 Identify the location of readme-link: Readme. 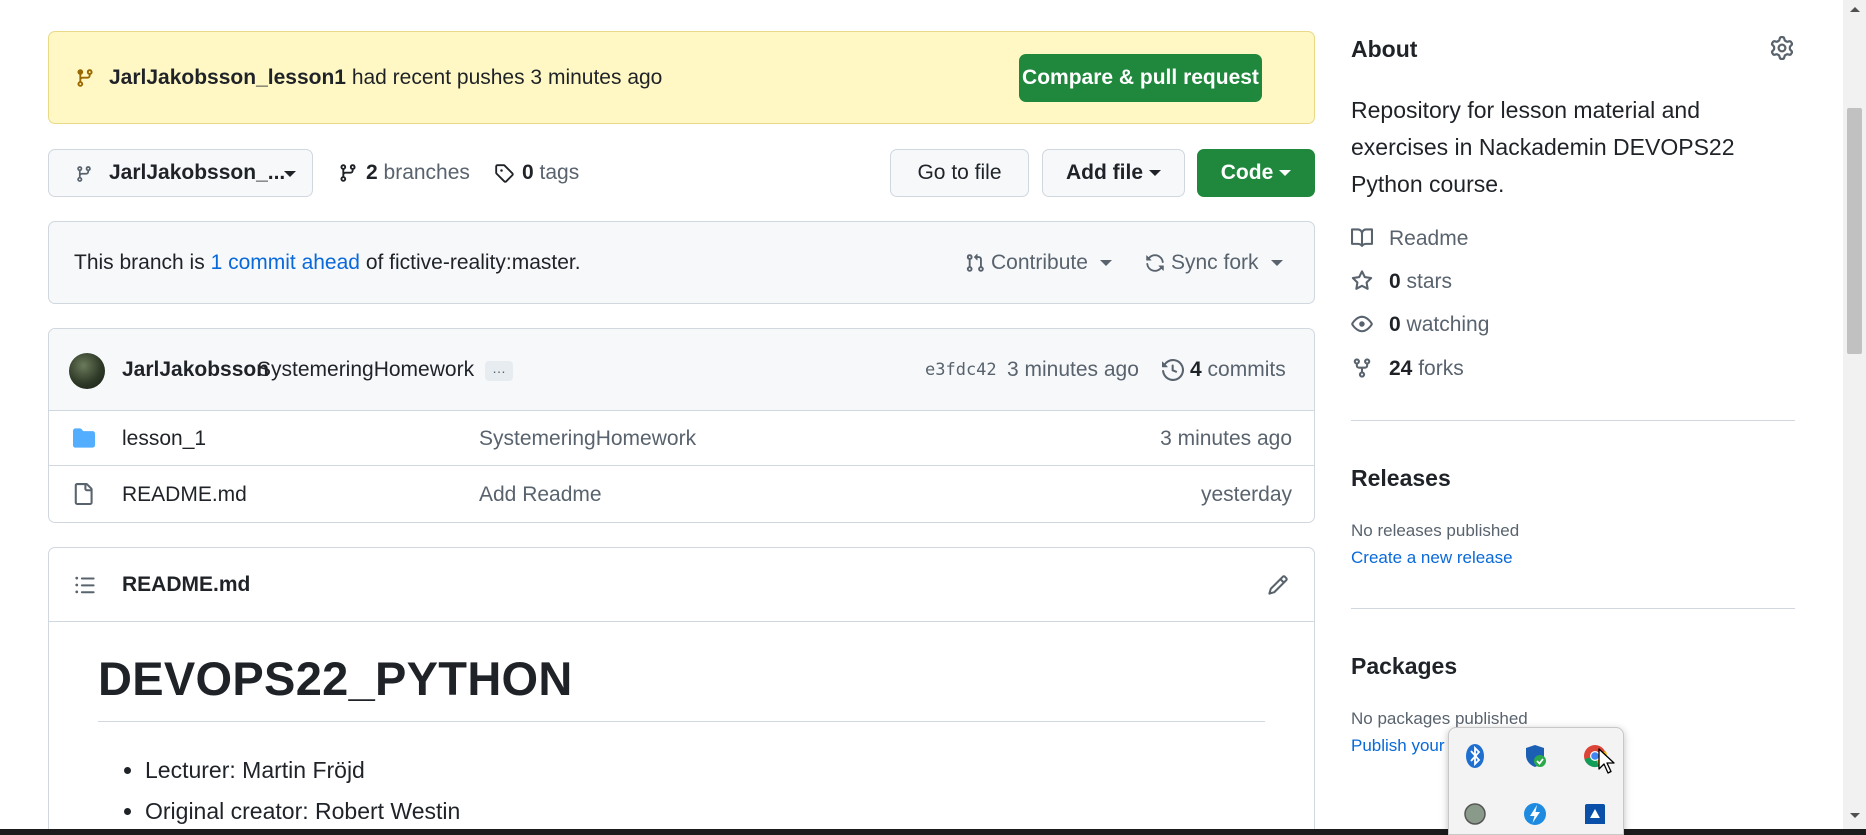
(1409, 239).